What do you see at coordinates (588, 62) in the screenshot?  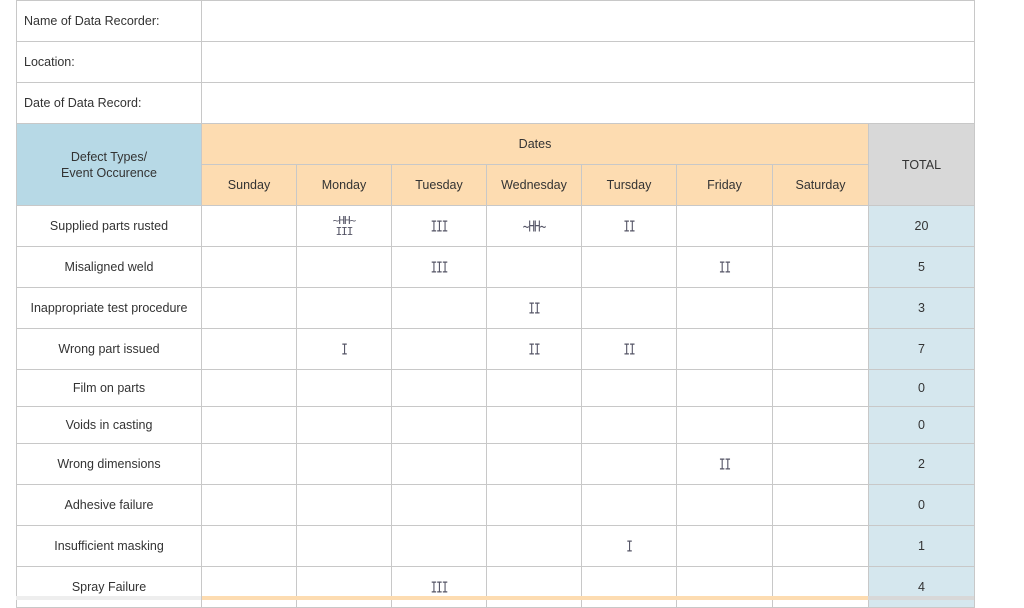 I see `location-field` at bounding box center [588, 62].